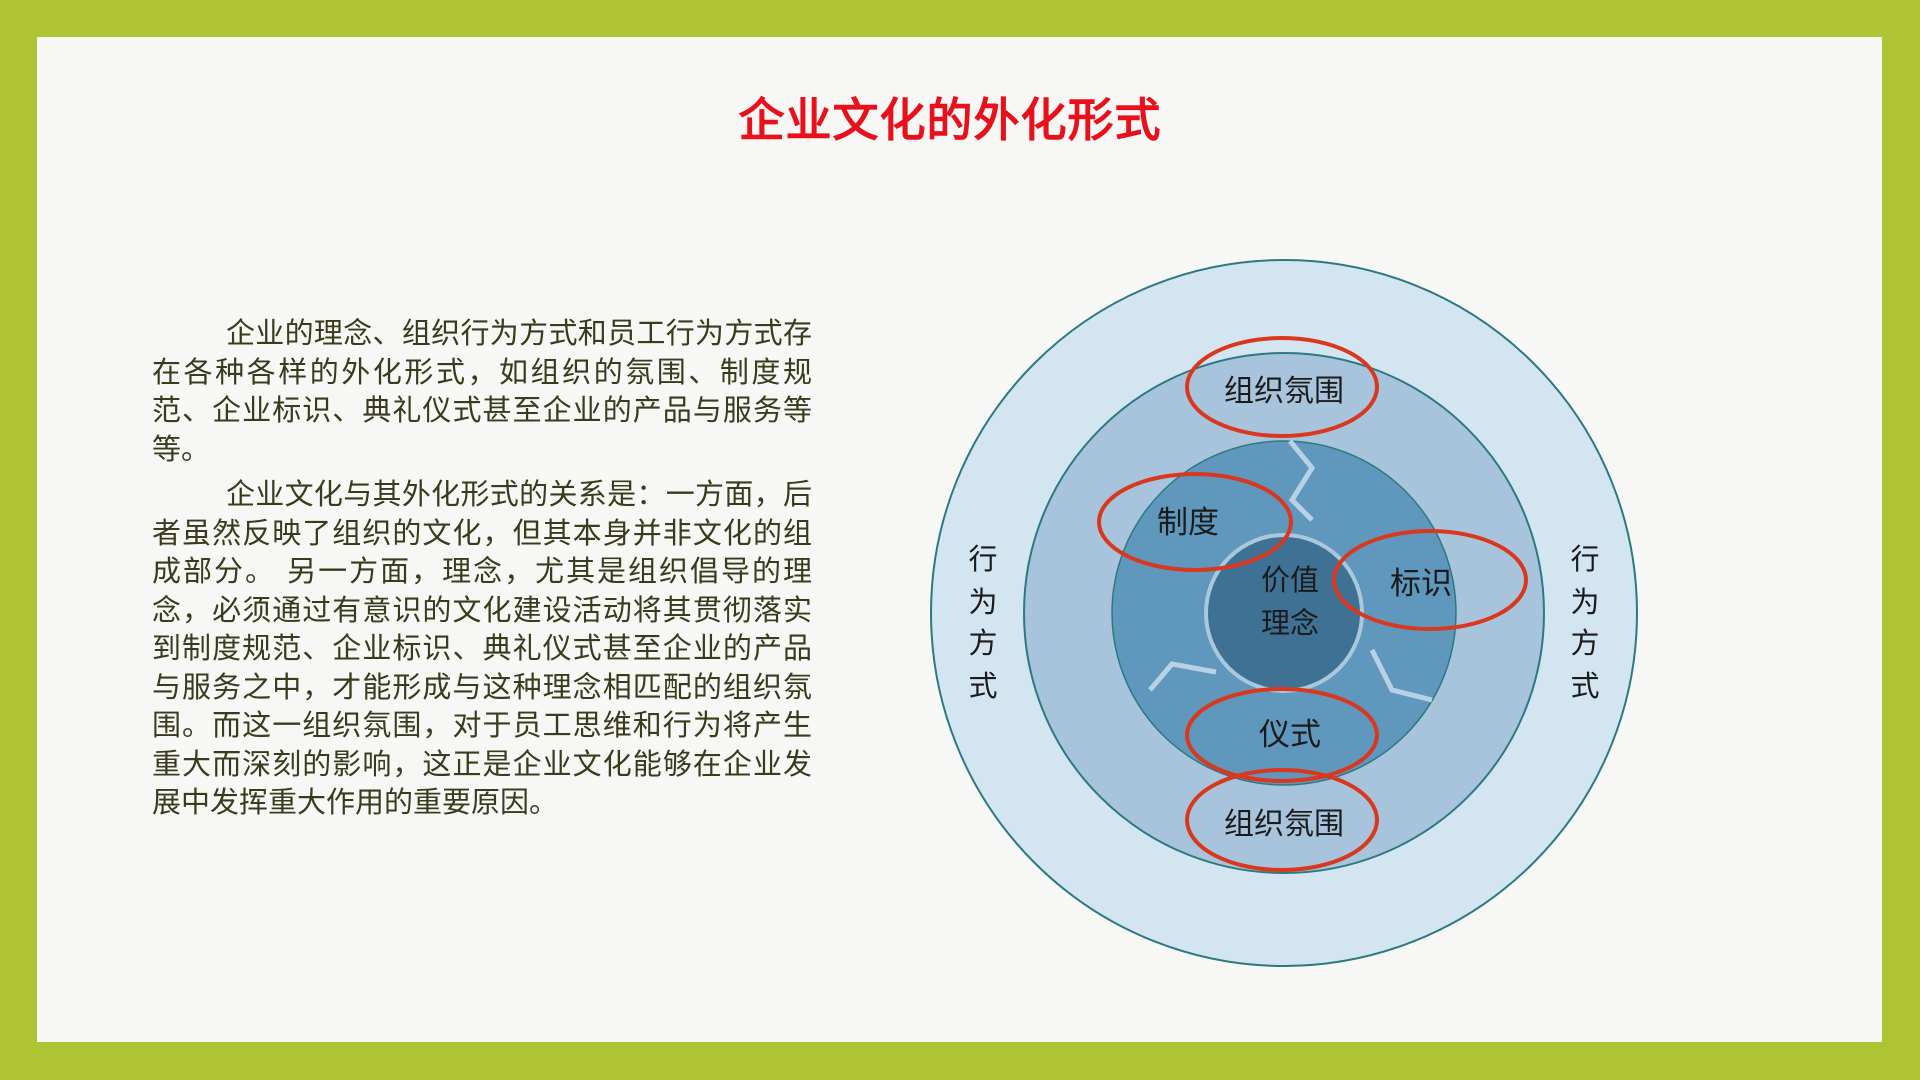 The width and height of the screenshot is (1920, 1080). Describe the element at coordinates (1284, 391) in the screenshot. I see `top-label: 组织氛围` at that location.